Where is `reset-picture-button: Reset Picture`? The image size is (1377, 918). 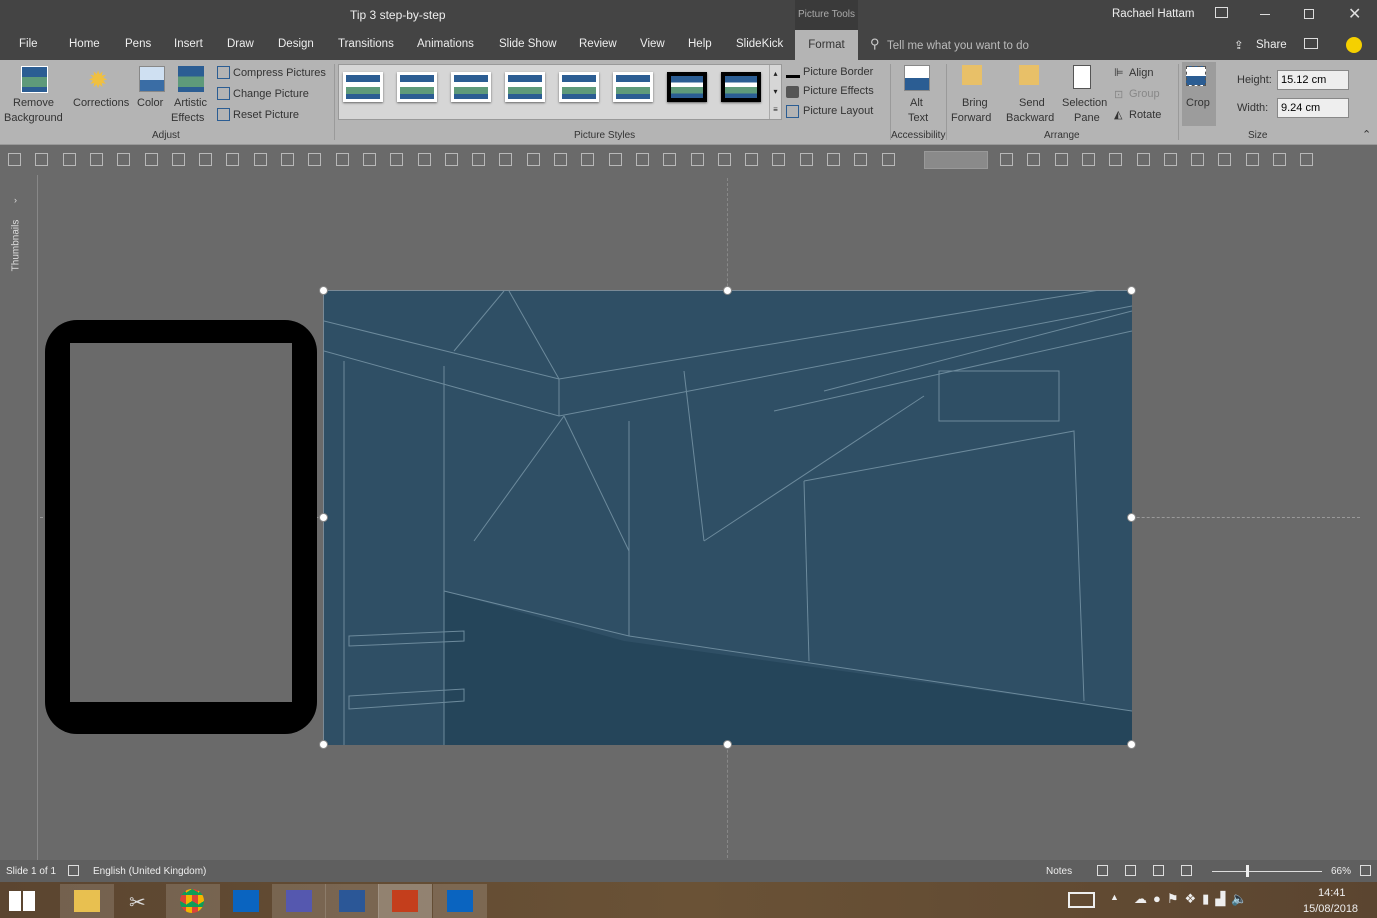
reset-picture-button: Reset Picture is located at coordinates (266, 115).